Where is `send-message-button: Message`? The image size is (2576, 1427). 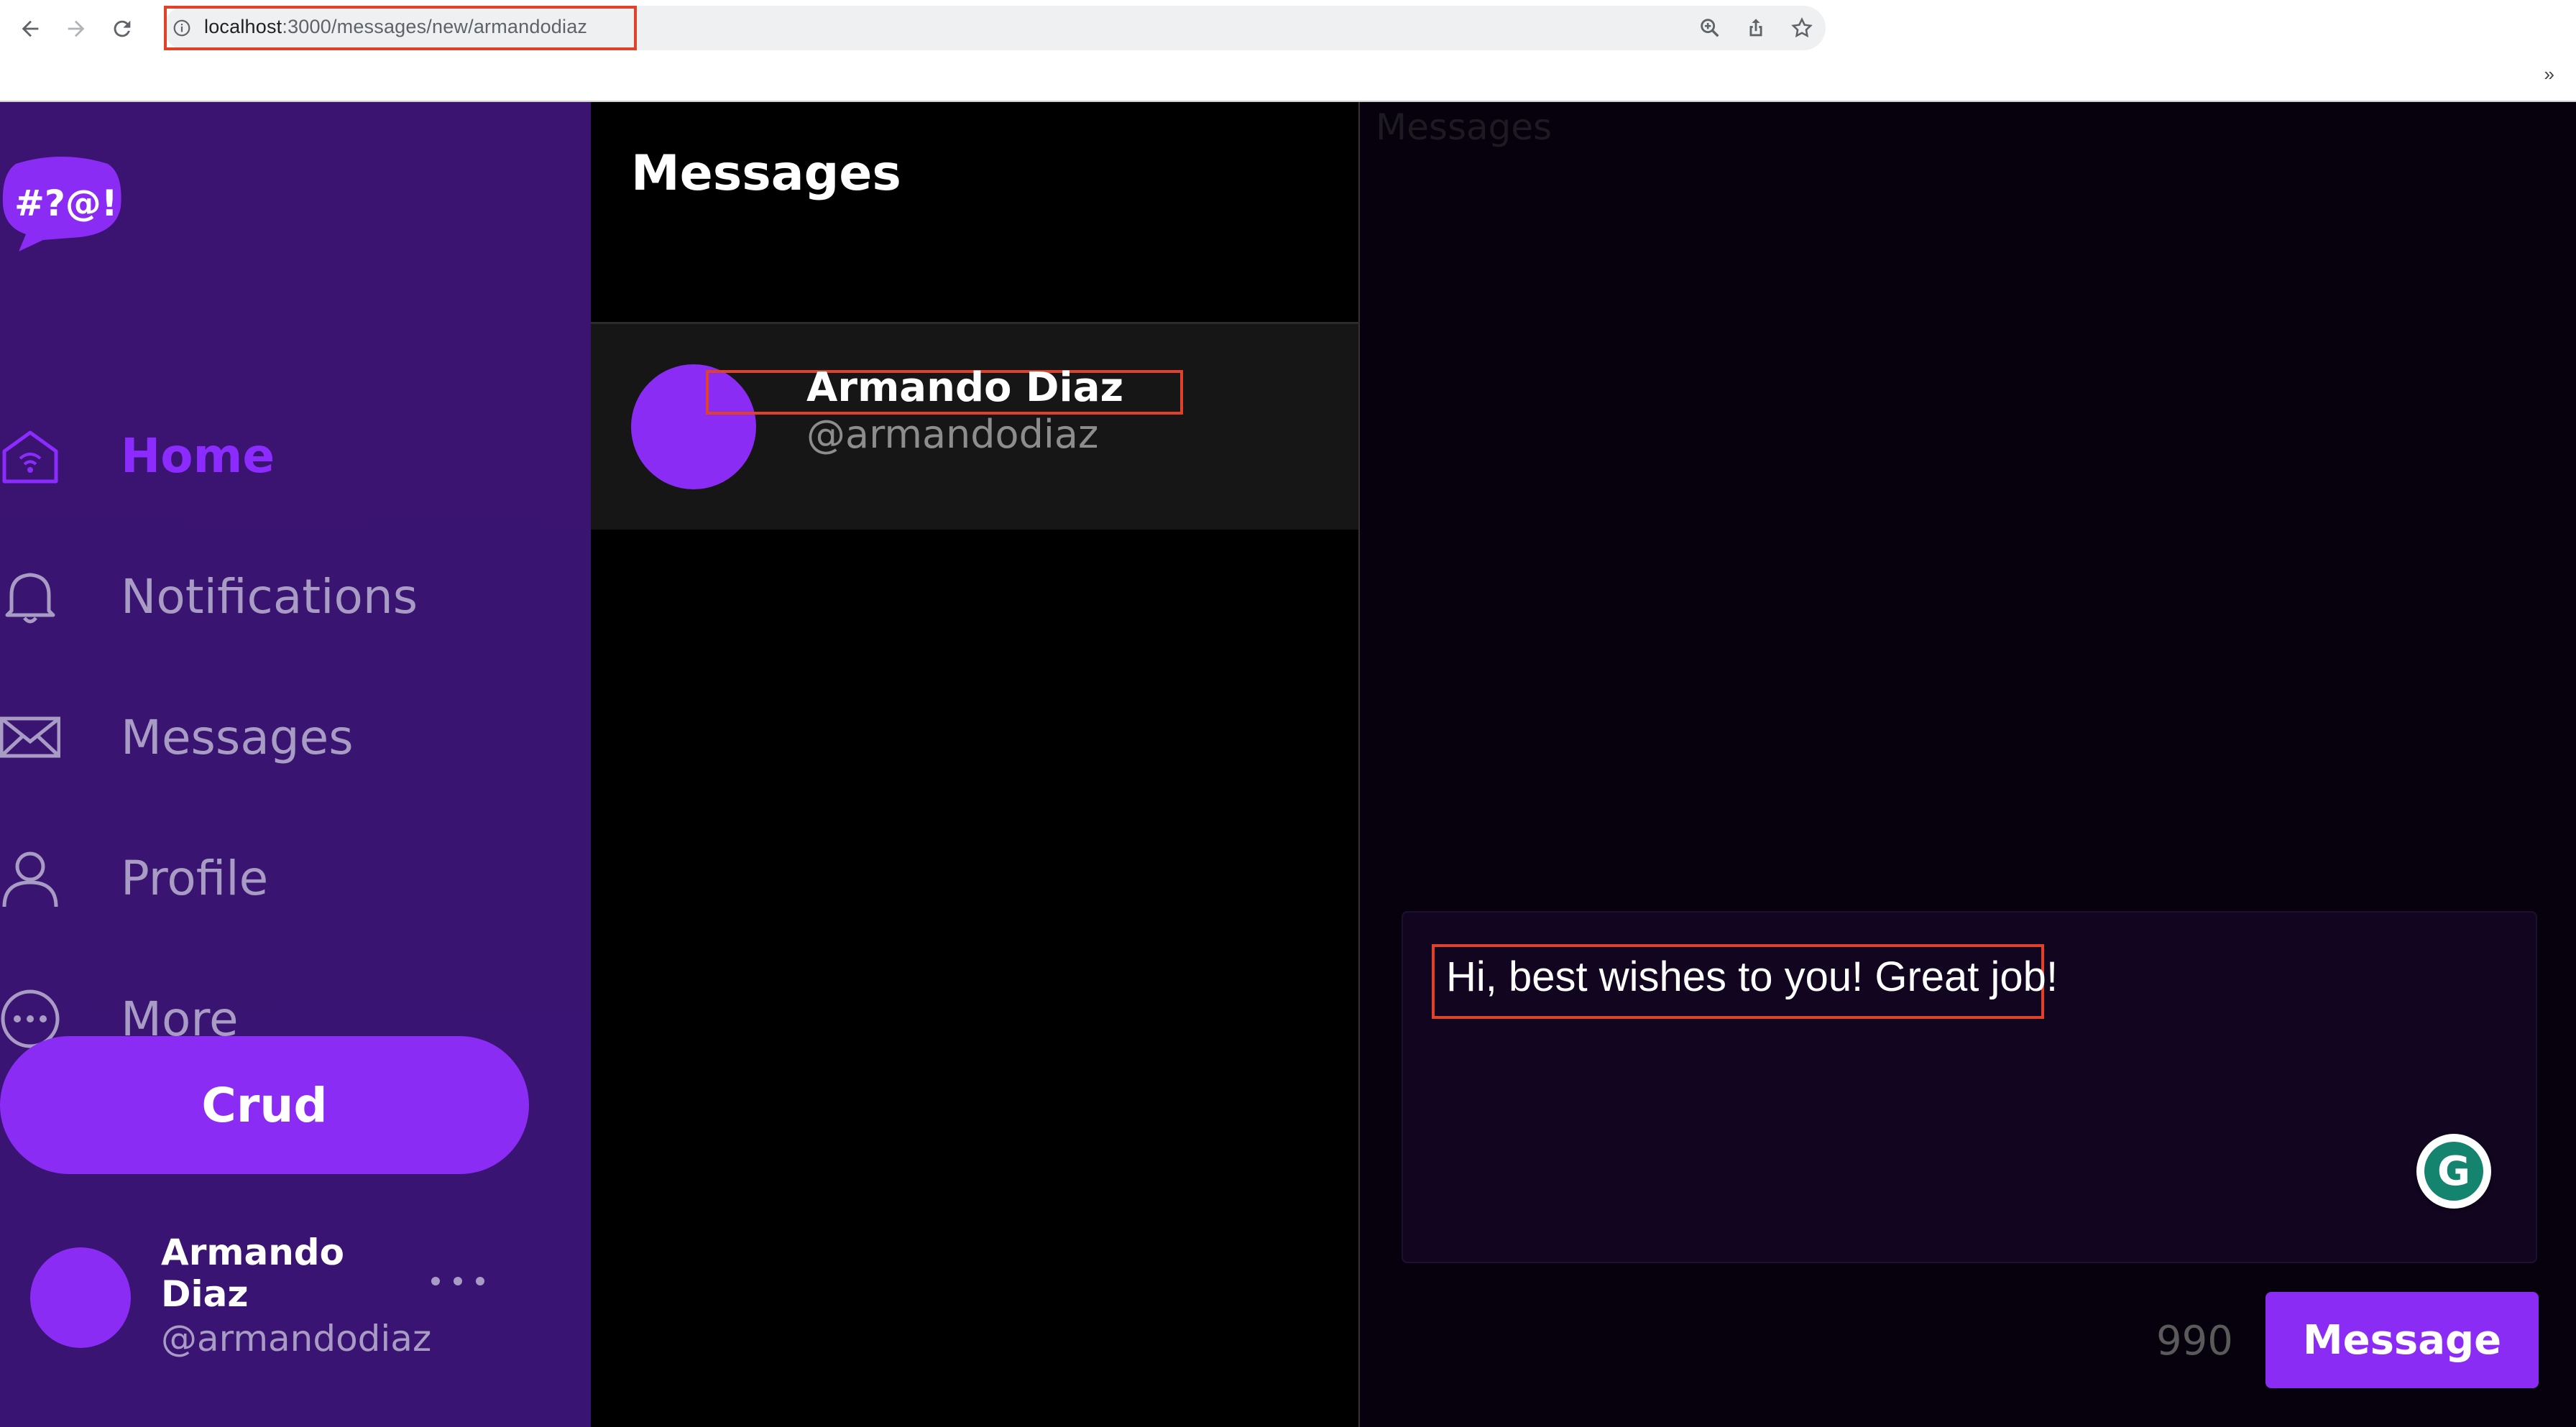
send-message-button: Message is located at coordinates (2402, 1340).